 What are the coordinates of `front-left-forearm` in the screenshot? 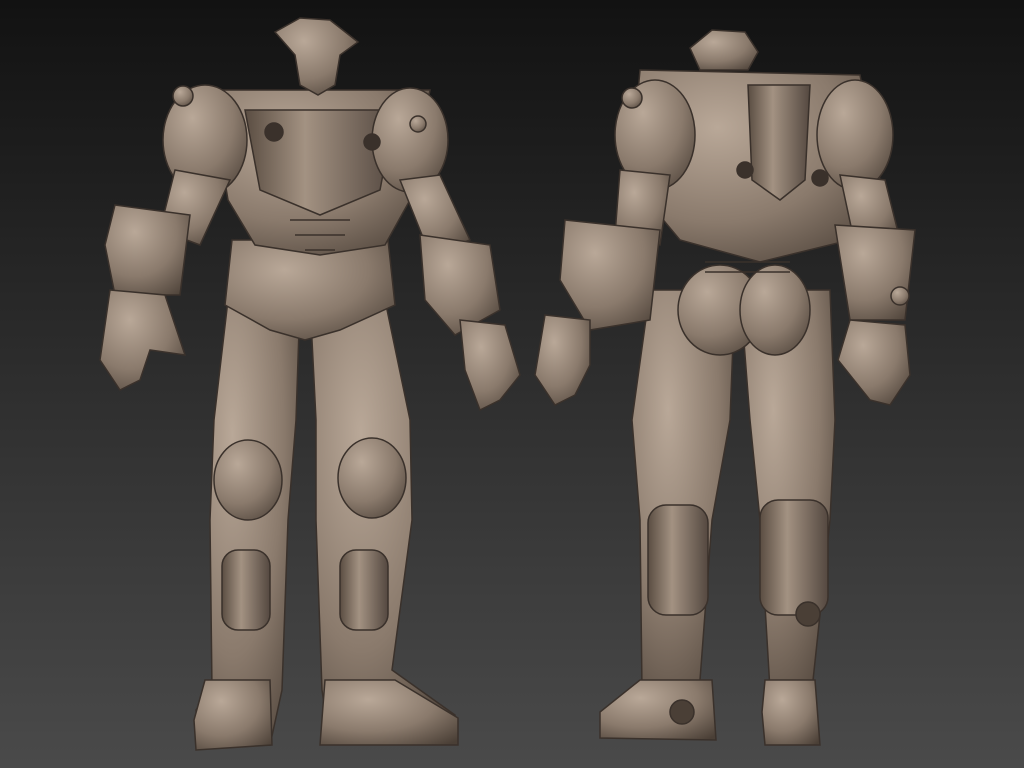 It's located at (147, 250).